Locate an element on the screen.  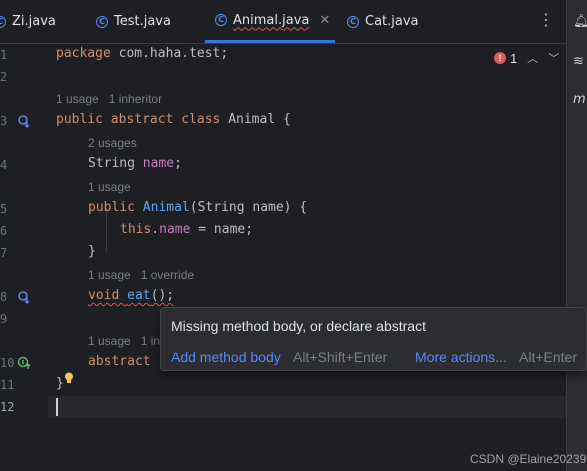
line-number: 12 is located at coordinates (7, 407).